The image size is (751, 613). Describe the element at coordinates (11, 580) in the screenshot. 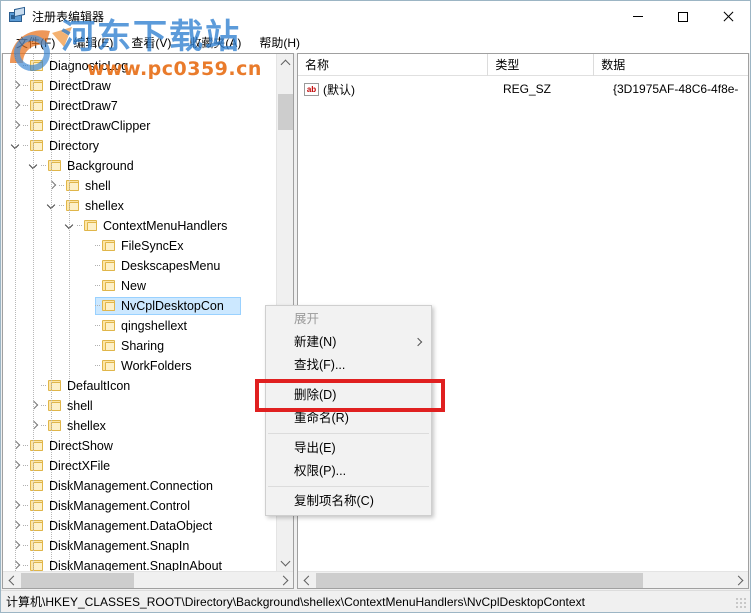

I see `tree-scroll-left-button` at that location.